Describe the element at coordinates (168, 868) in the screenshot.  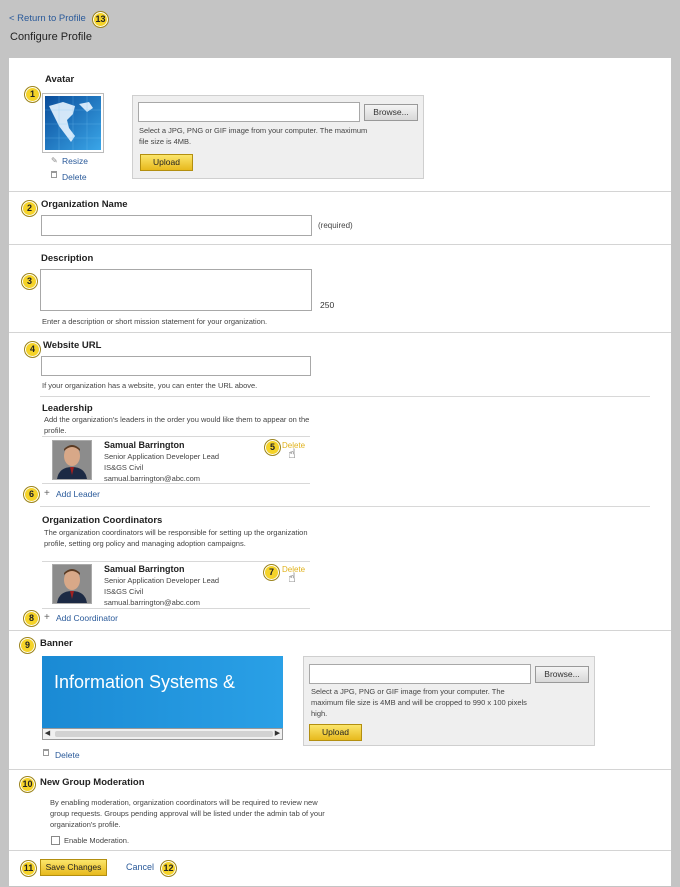
I see `callout-badge-12: 12` at that location.